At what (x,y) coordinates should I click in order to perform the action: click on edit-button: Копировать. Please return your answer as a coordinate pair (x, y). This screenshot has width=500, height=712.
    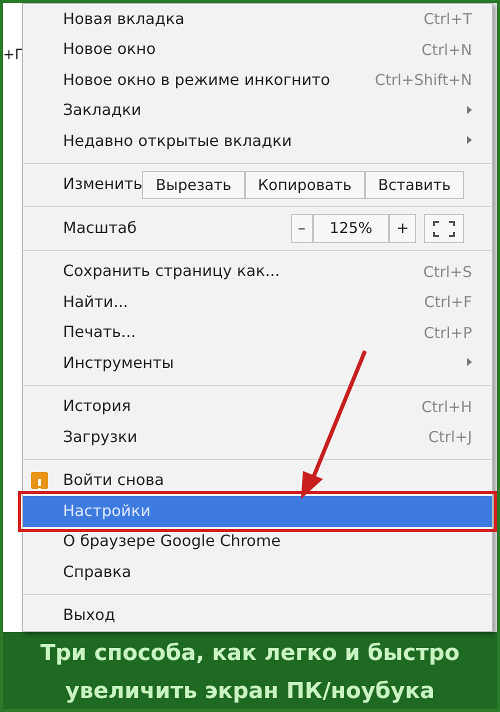
    Looking at the image, I should click on (304, 184).